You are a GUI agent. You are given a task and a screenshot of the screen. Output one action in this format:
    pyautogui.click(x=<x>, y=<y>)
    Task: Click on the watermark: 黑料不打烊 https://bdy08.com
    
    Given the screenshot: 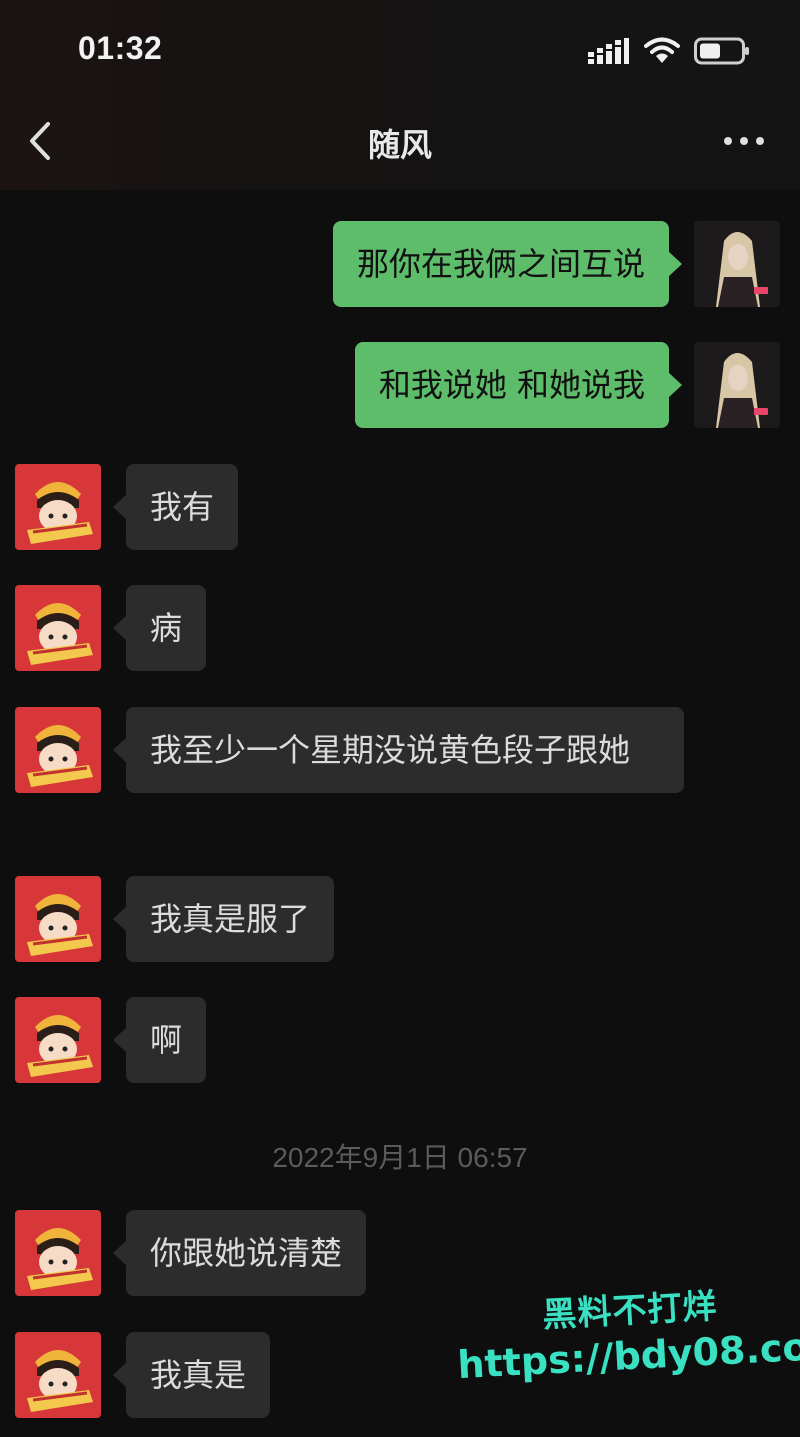 What is the action you would take?
    pyautogui.click(x=627, y=1330)
    